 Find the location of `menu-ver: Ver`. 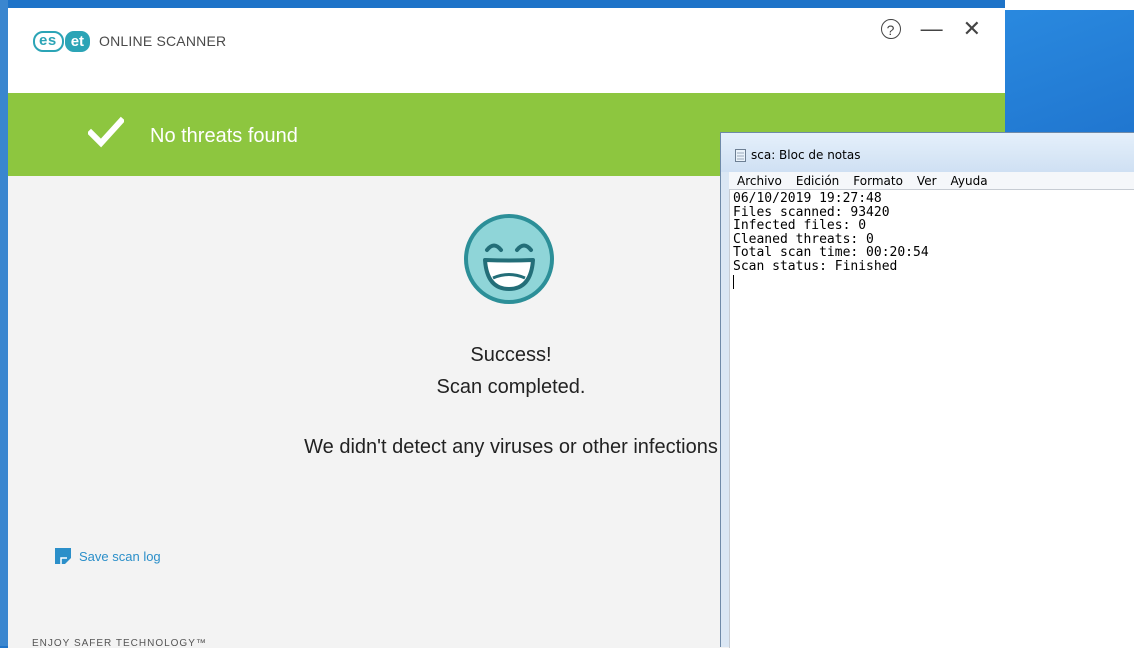

menu-ver: Ver is located at coordinates (927, 181).